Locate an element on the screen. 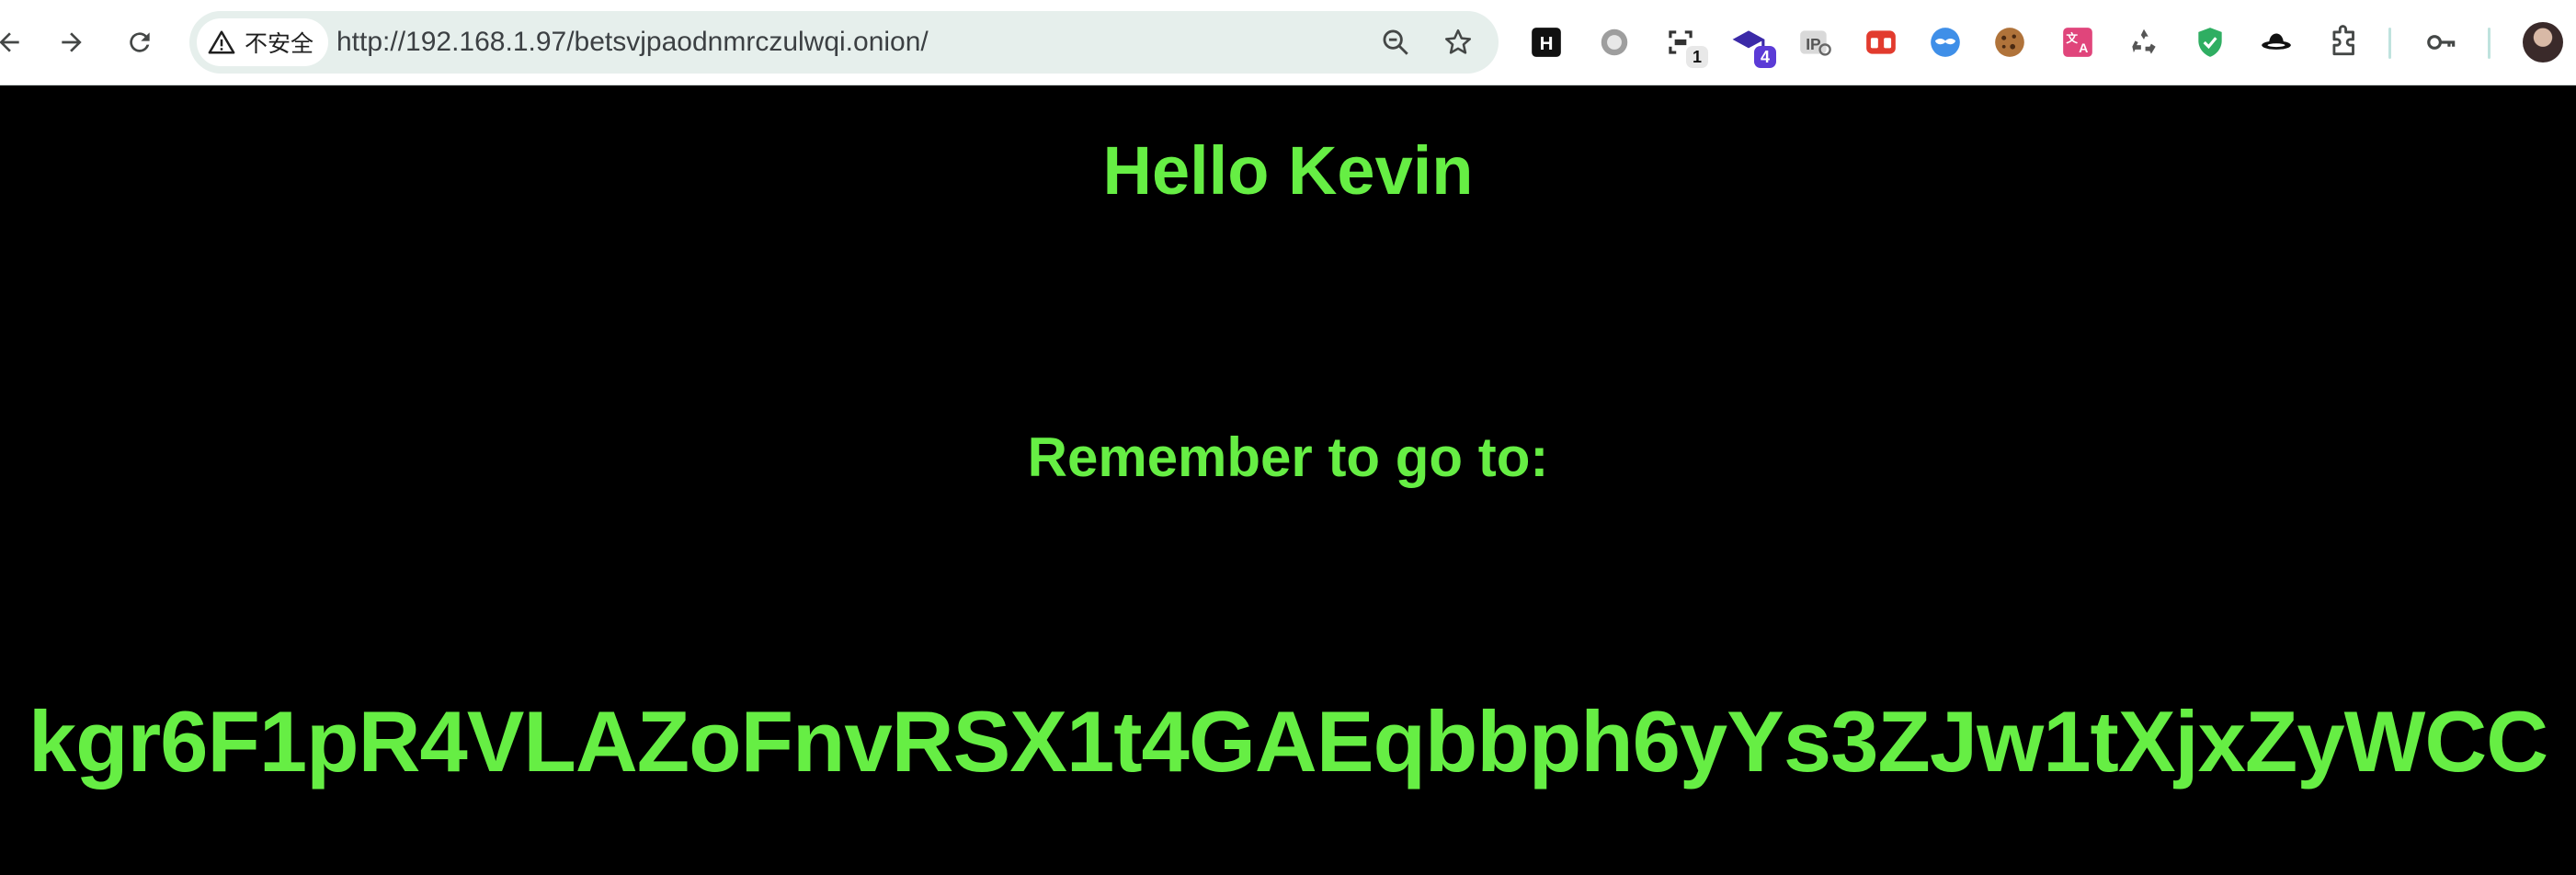 This screenshot has height=875, width=2576. reload-button is located at coordinates (140, 42).